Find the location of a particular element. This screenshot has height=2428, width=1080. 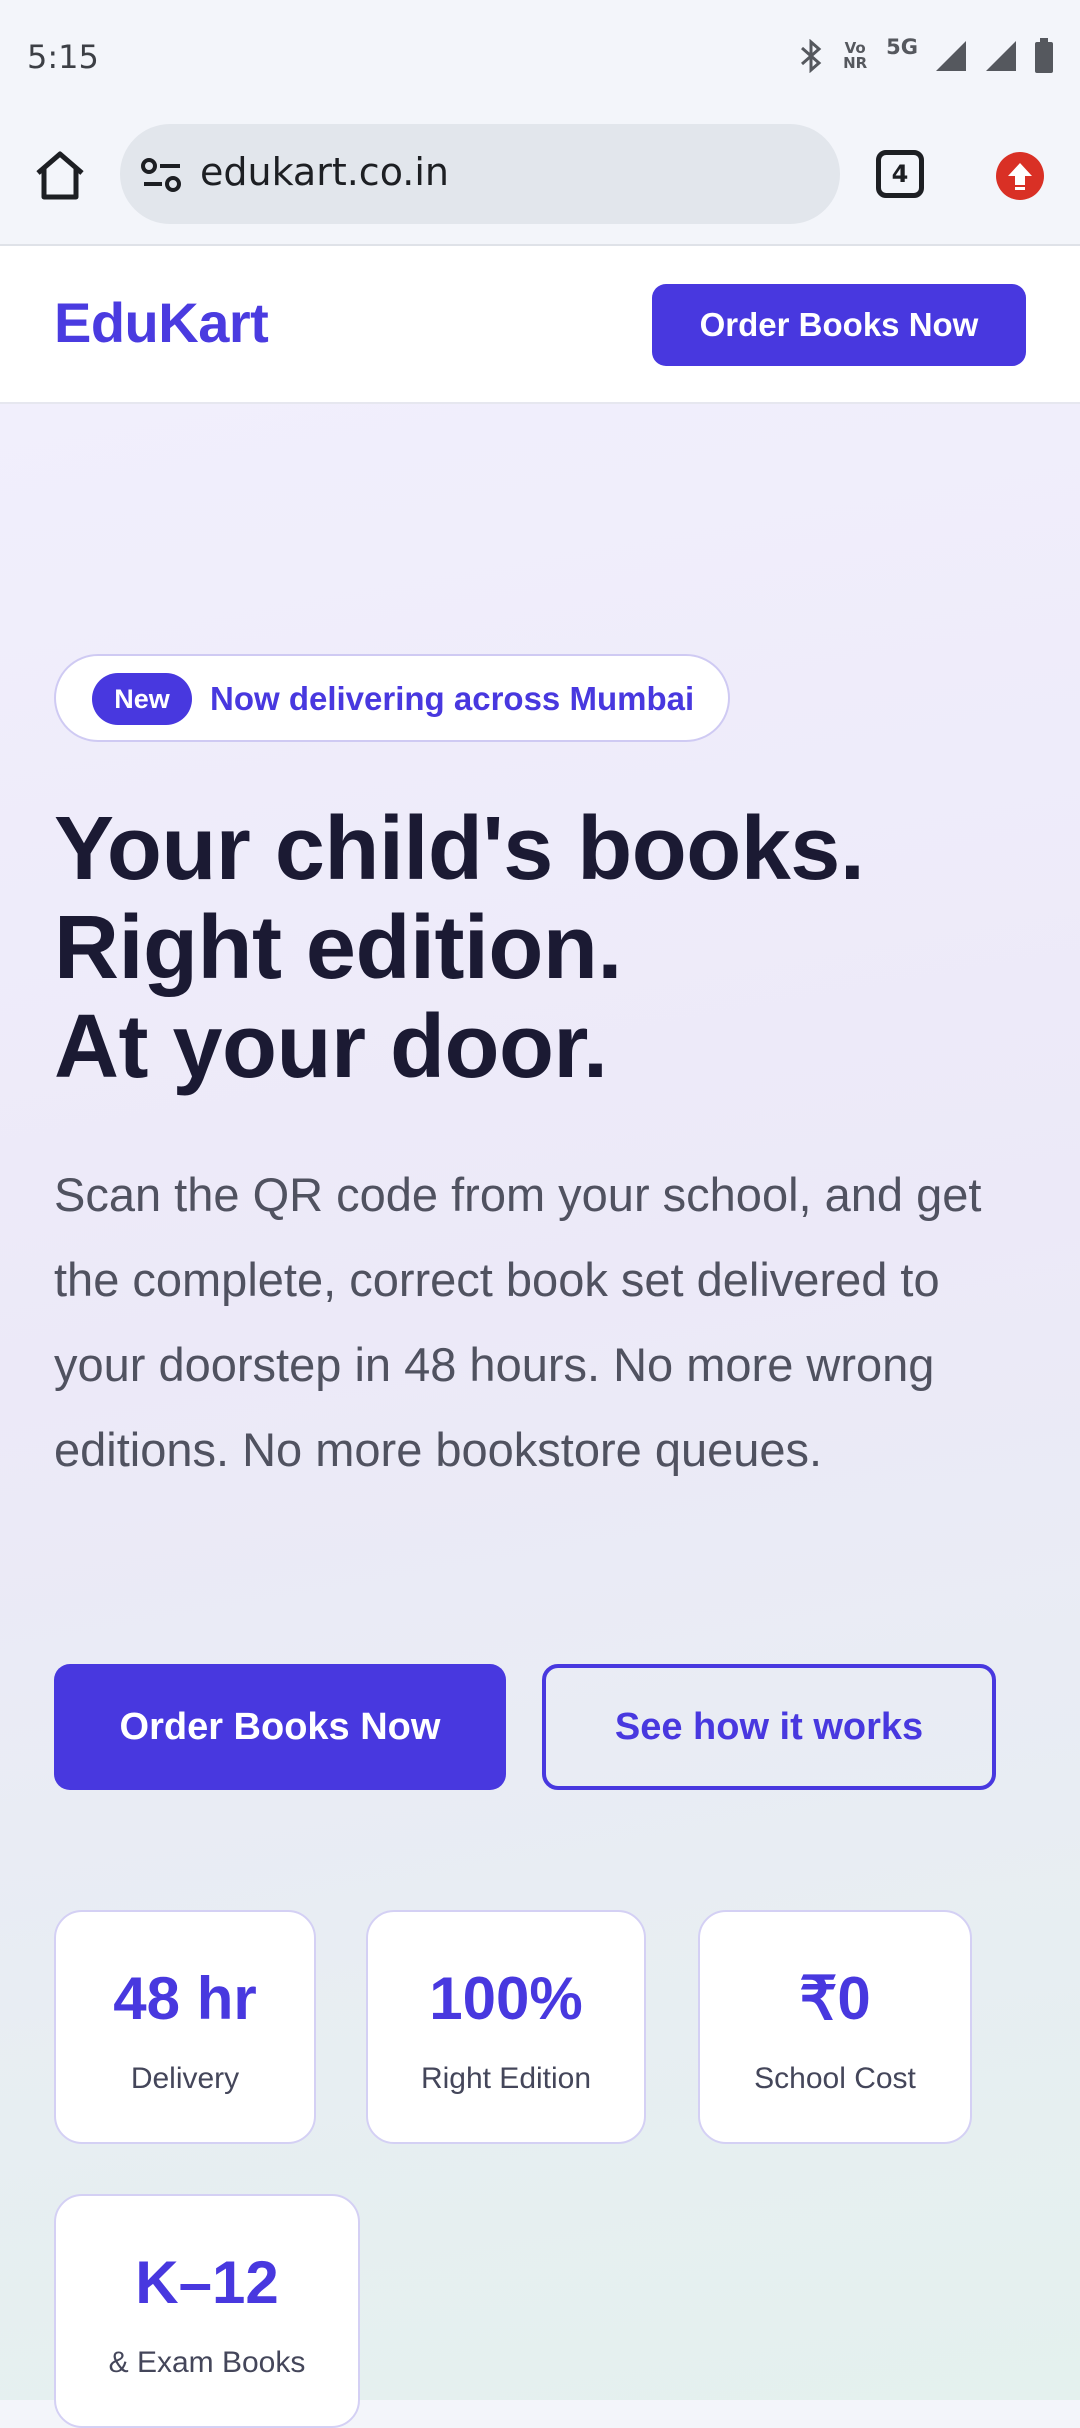

stat-value: K–12 is located at coordinates (207, 2282).